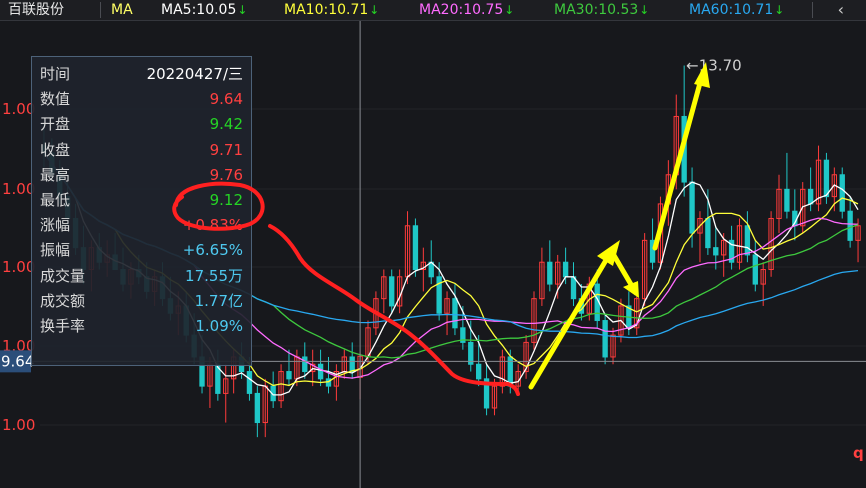  I want to click on ma60-value: MA60:10.71↓, so click(736, 10).